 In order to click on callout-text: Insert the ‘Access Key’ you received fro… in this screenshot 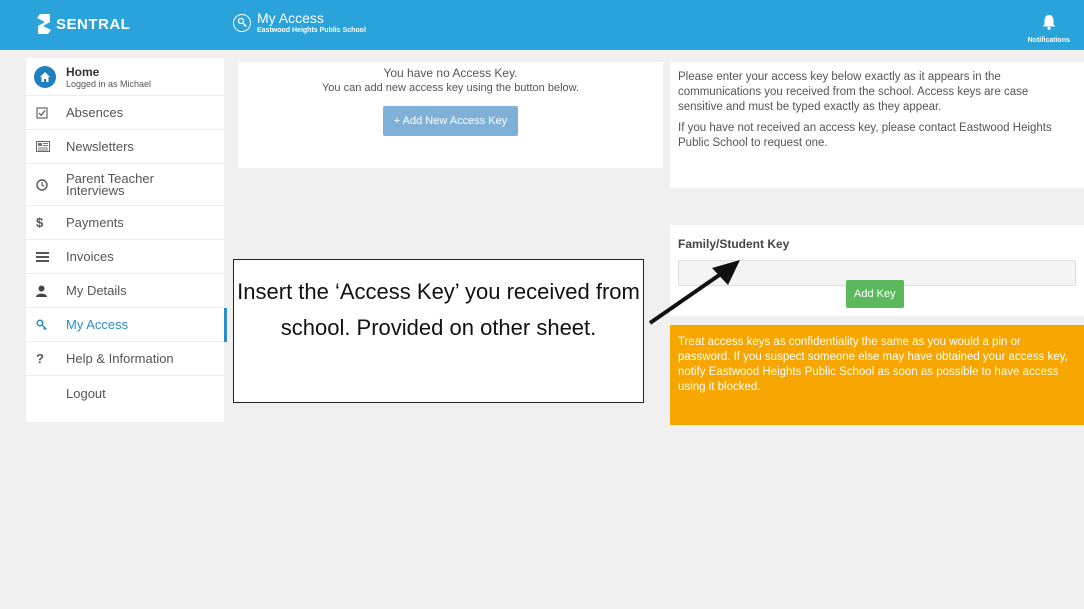, I will do `click(438, 309)`.